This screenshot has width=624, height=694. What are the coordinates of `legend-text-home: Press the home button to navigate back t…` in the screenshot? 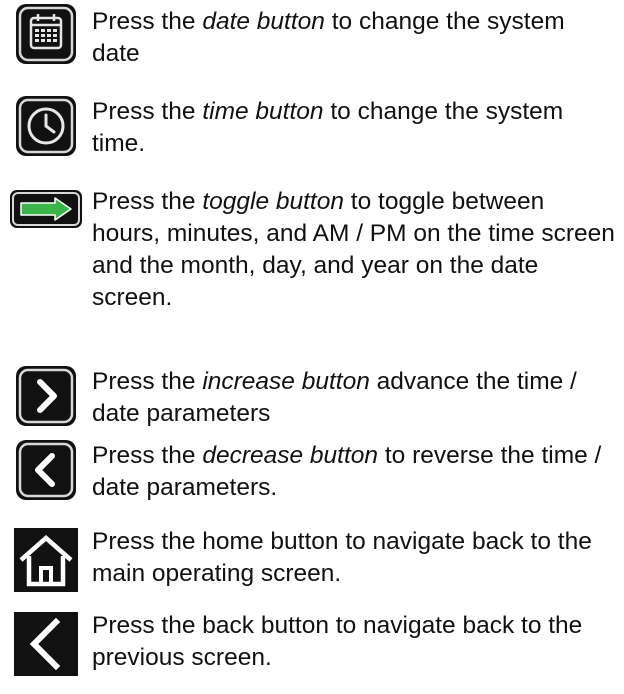 It's located at (342, 557).